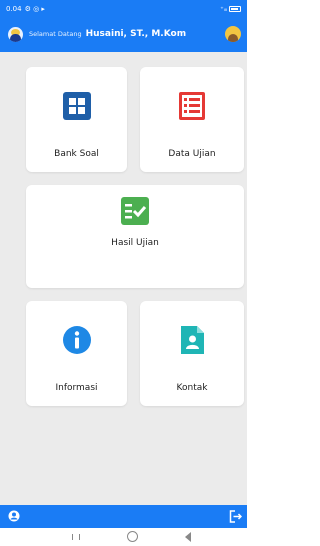 This screenshot has height=546, width=320. I want to click on back-icon, so click(188, 537).